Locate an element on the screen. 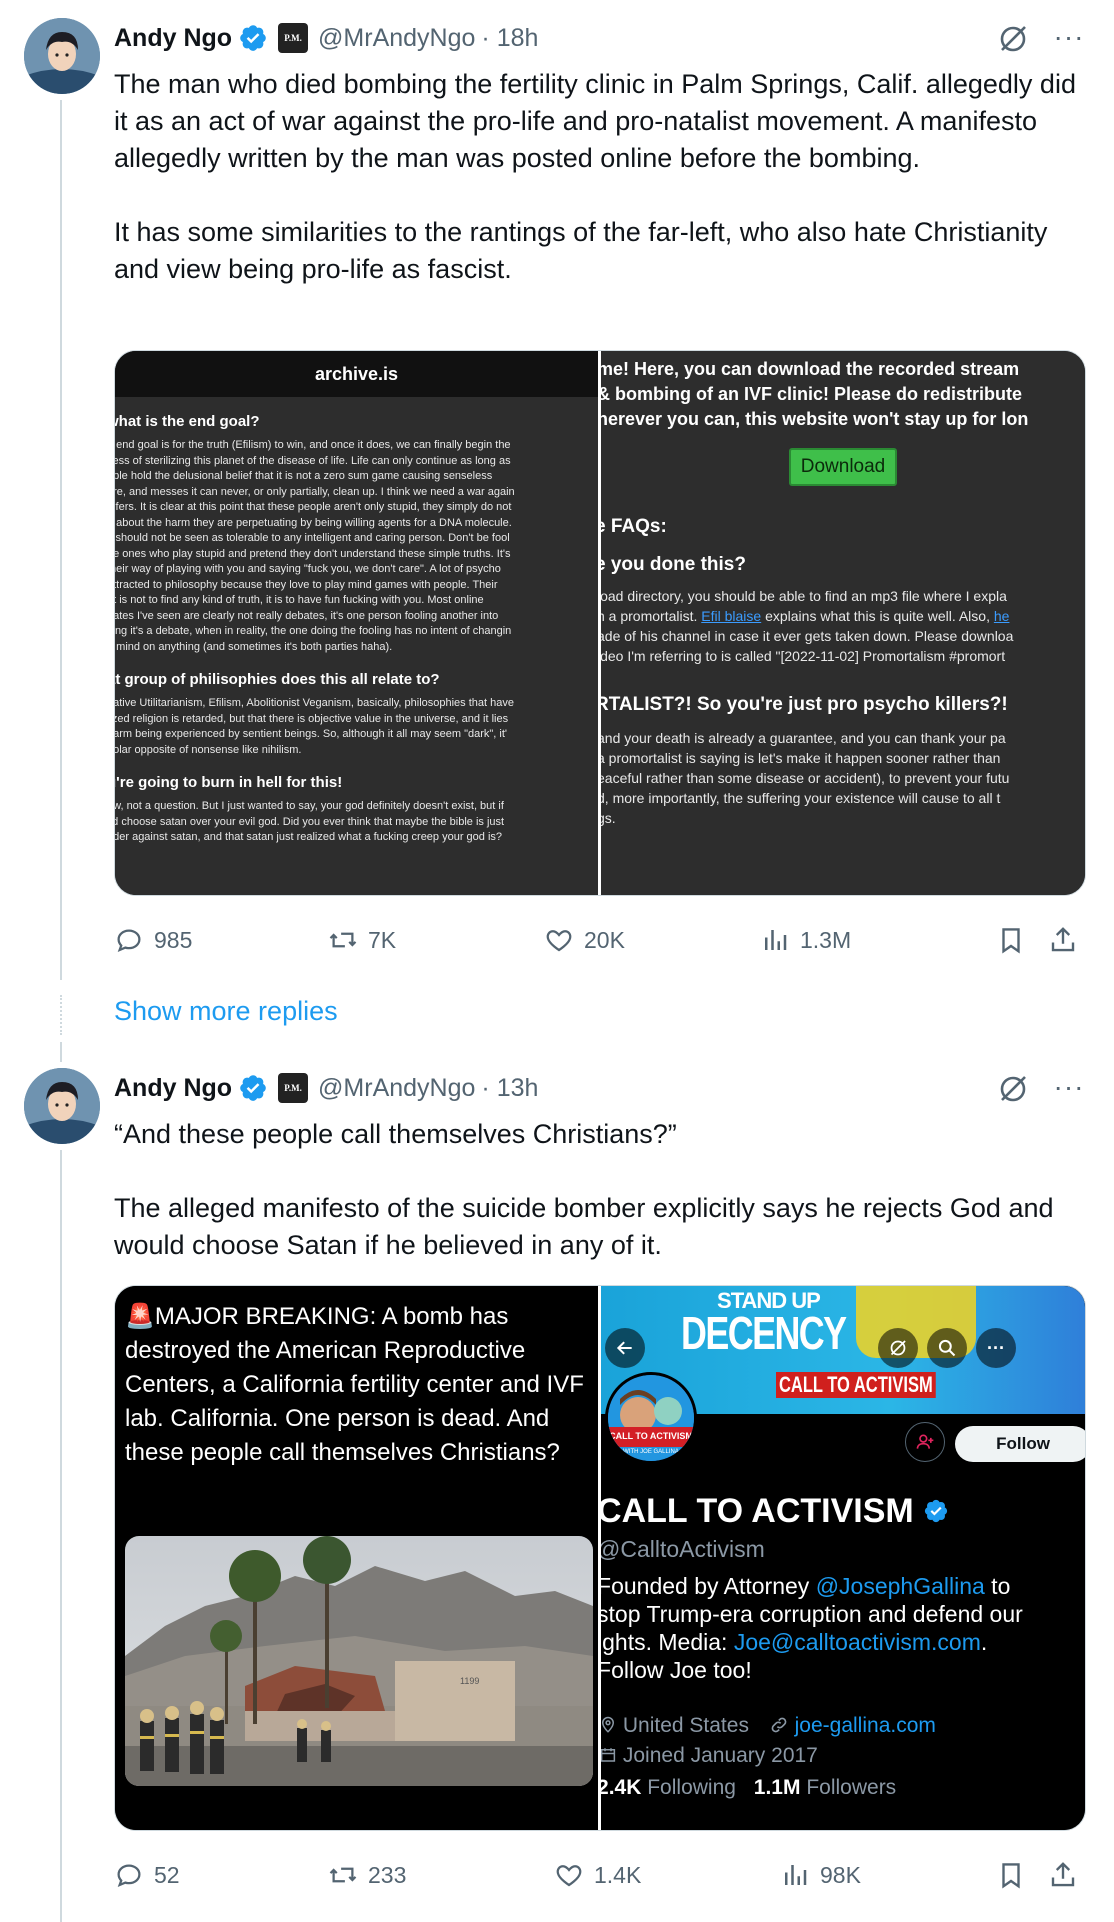  like-button: 20K is located at coordinates (584, 940).